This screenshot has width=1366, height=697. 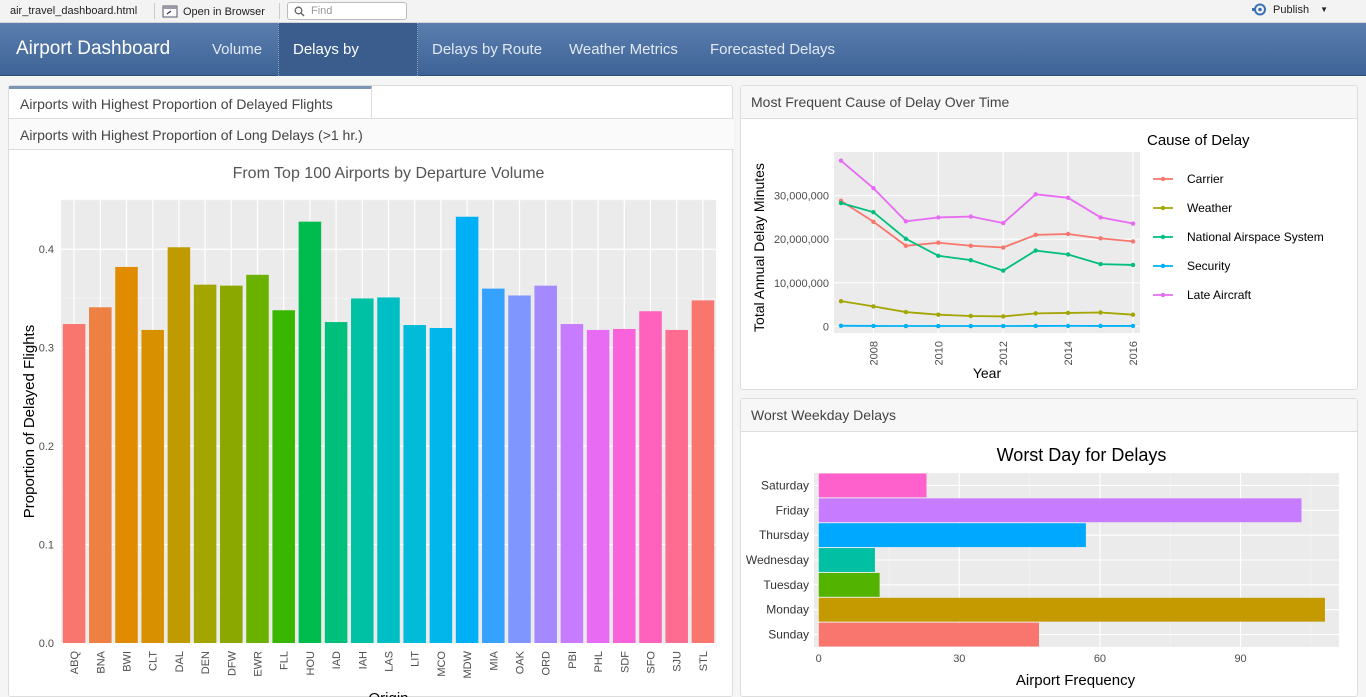 I want to click on bar-den, so click(x=205, y=463).